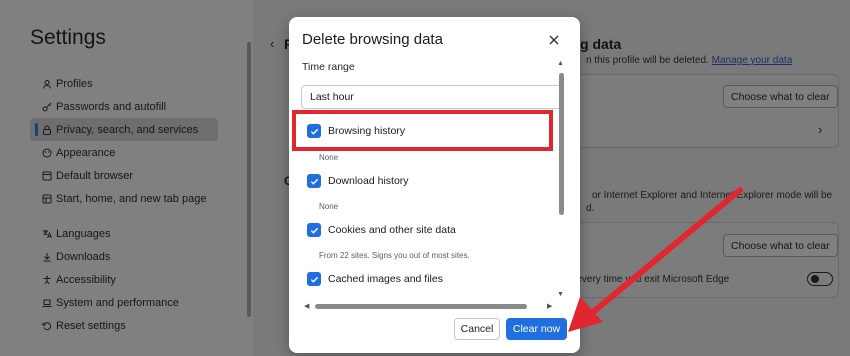 The width and height of the screenshot is (850, 356). What do you see at coordinates (127, 129) in the screenshot?
I see `sidebar-item-label: Privacy, search, and services` at bounding box center [127, 129].